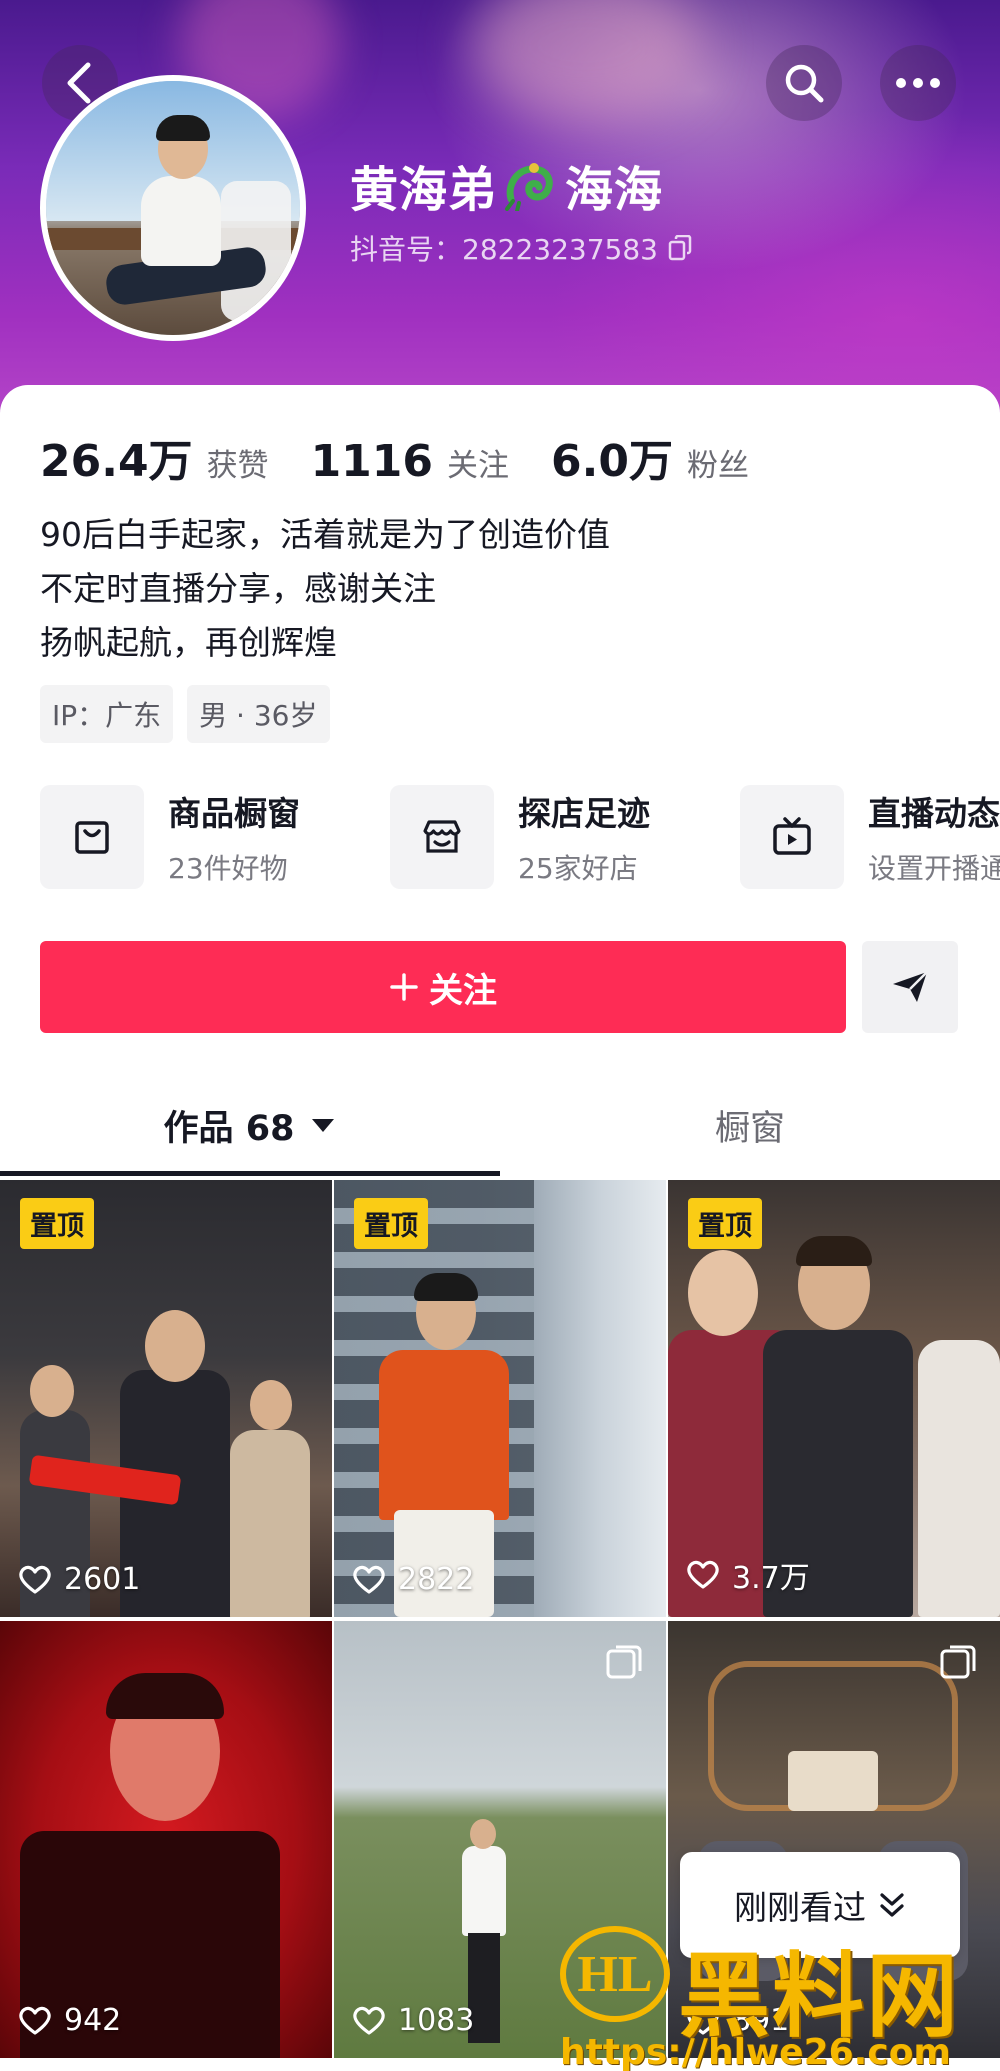 This screenshot has width=1000, height=2071. Describe the element at coordinates (749, 1128) in the screenshot. I see `tab-shop-window-label: 橱窗` at that location.